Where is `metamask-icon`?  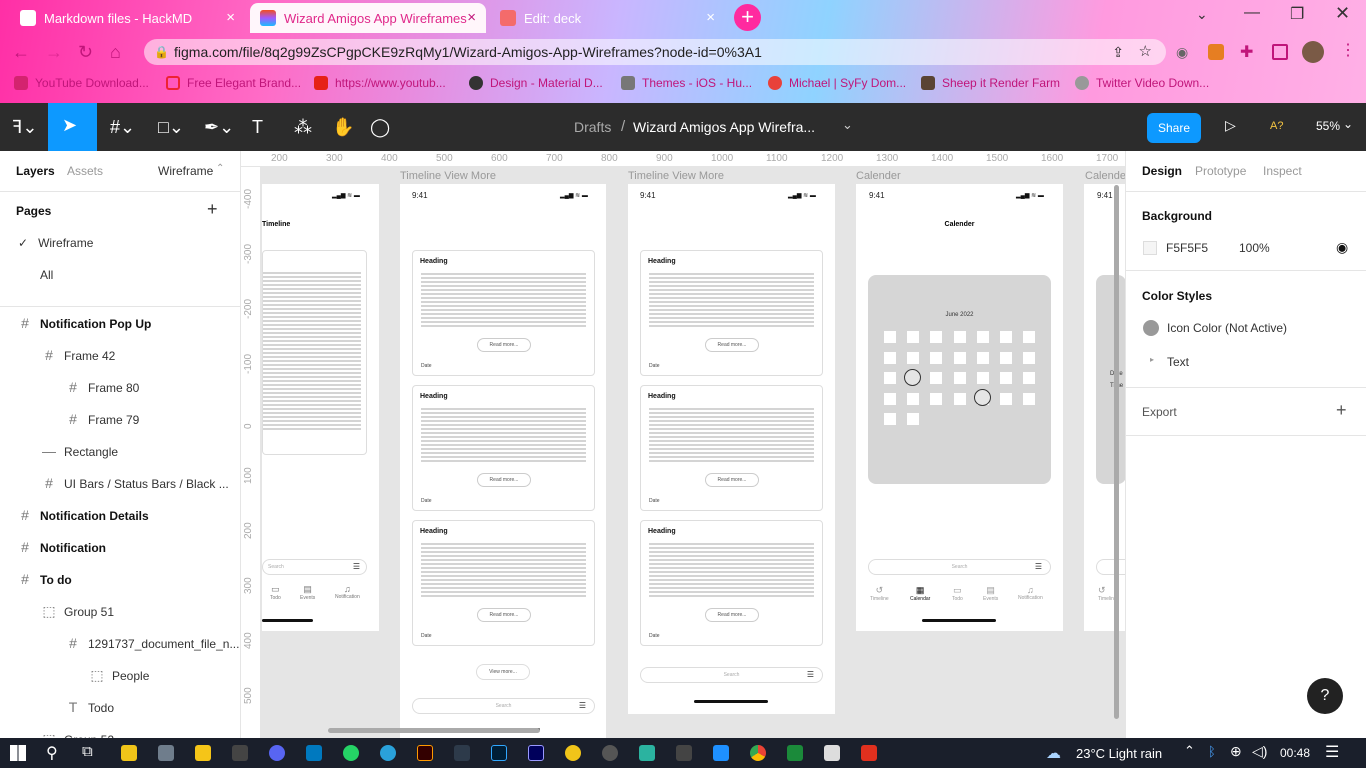 metamask-icon is located at coordinates (1216, 52).